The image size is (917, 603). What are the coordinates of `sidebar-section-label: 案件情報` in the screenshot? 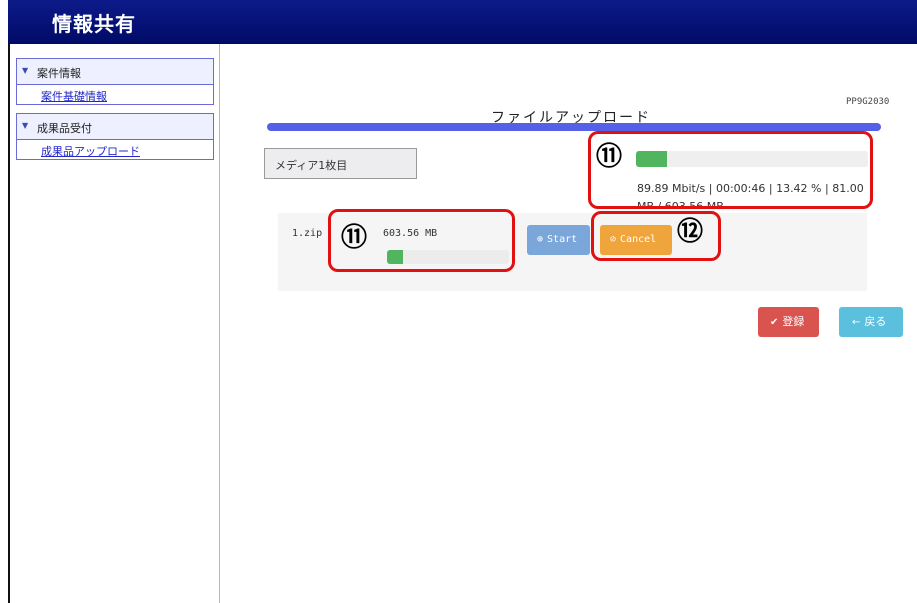 It's located at (59, 73).